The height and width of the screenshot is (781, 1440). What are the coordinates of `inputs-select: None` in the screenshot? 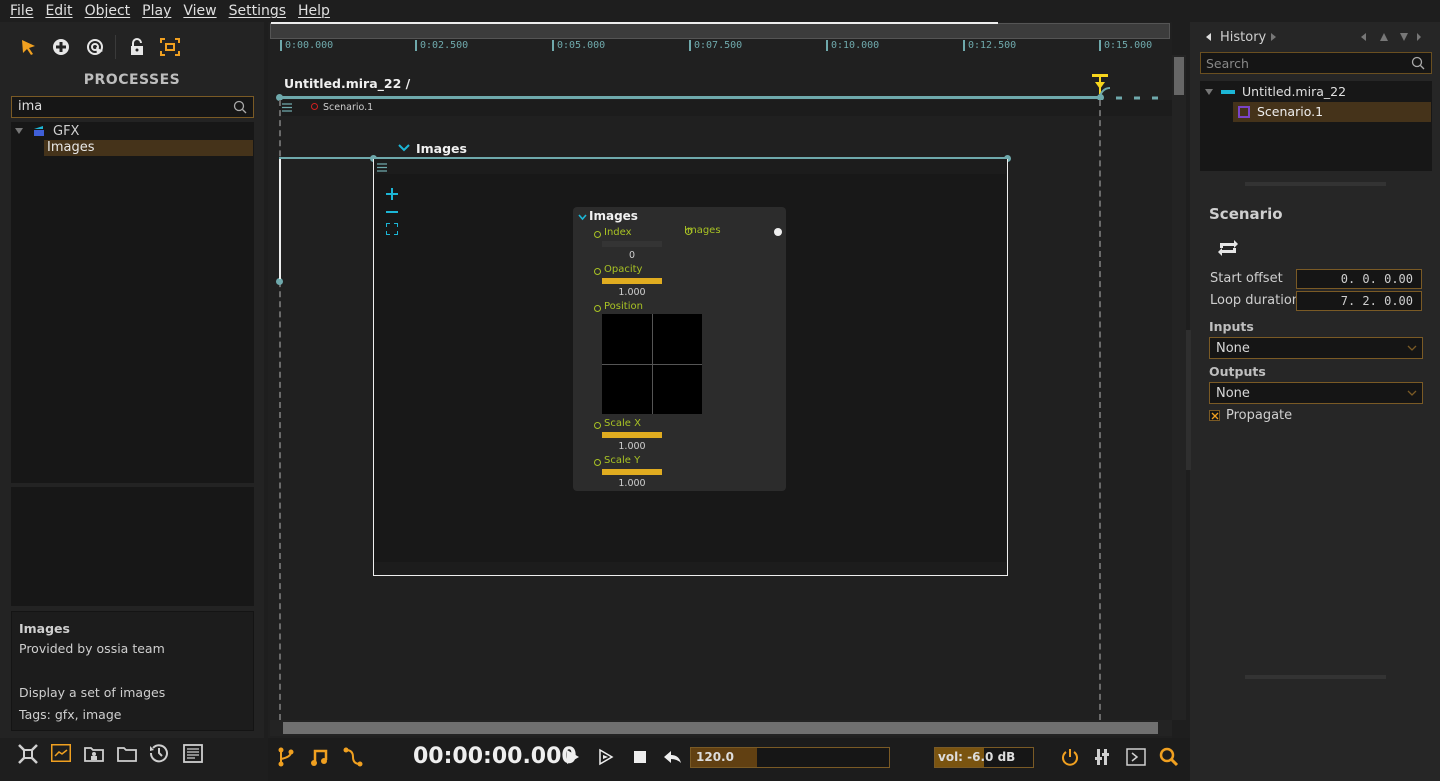 It's located at (1316, 348).